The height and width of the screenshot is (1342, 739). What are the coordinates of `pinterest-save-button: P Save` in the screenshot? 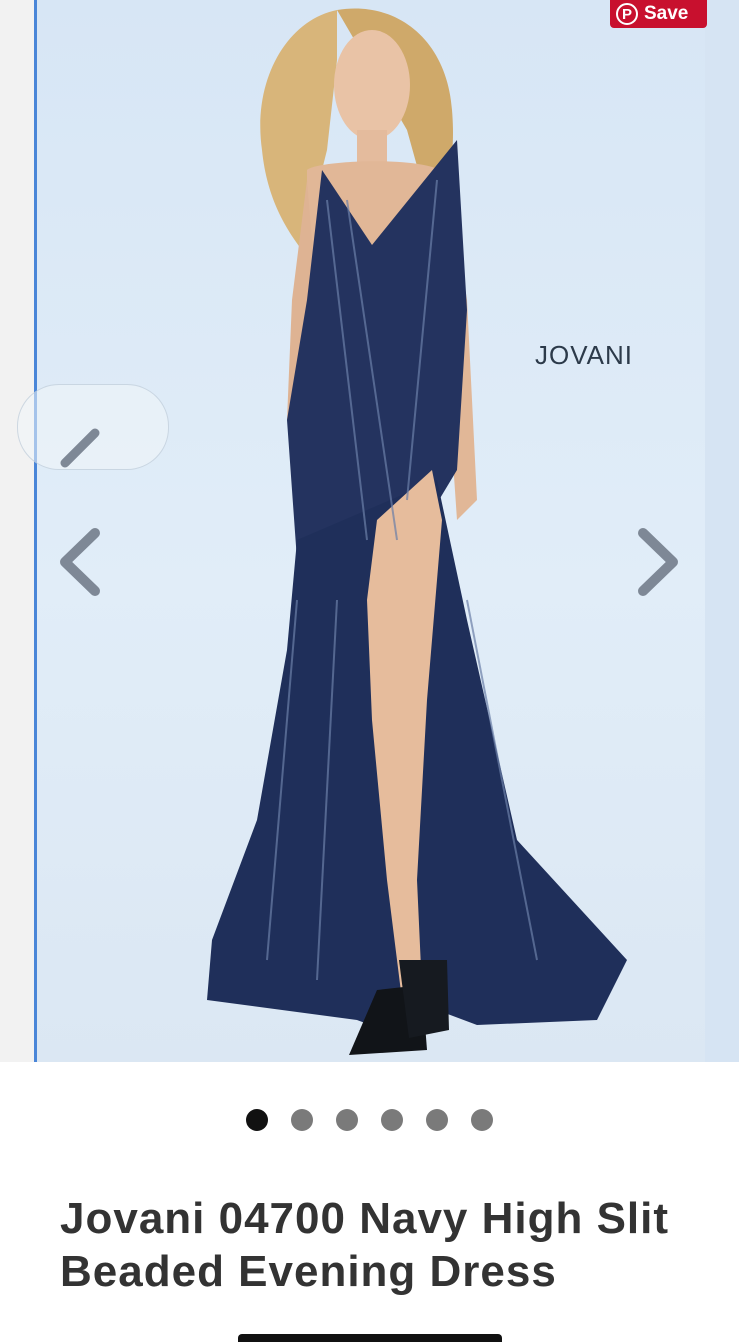 It's located at (658, 14).